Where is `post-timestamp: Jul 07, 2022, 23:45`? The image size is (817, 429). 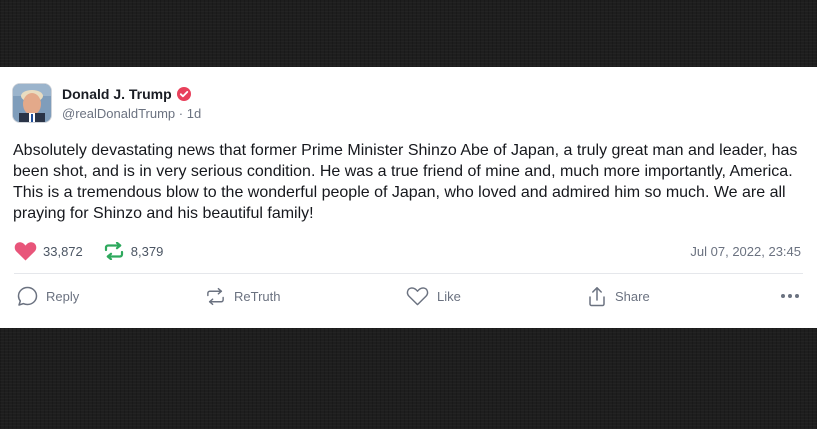
post-timestamp: Jul 07, 2022, 23:45 is located at coordinates (745, 251).